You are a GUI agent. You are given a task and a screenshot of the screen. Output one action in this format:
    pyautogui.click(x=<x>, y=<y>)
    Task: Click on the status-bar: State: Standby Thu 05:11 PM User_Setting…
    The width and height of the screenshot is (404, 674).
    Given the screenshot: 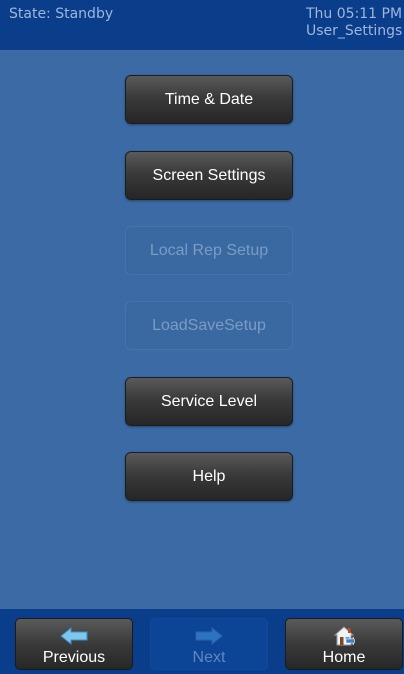 What is the action you would take?
    pyautogui.click(x=202, y=25)
    